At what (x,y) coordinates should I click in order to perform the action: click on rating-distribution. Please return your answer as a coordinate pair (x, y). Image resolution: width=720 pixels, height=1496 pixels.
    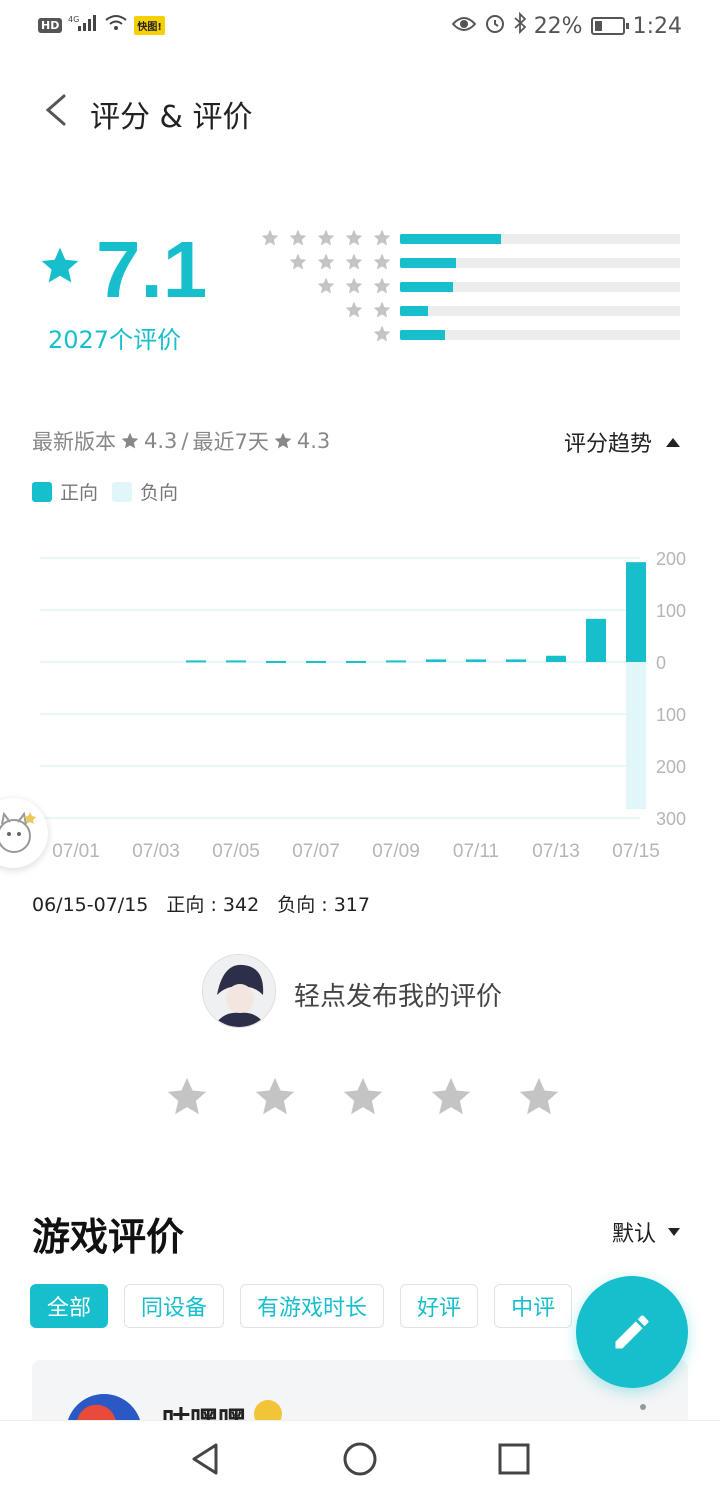
    Looking at the image, I should click on (471, 288).